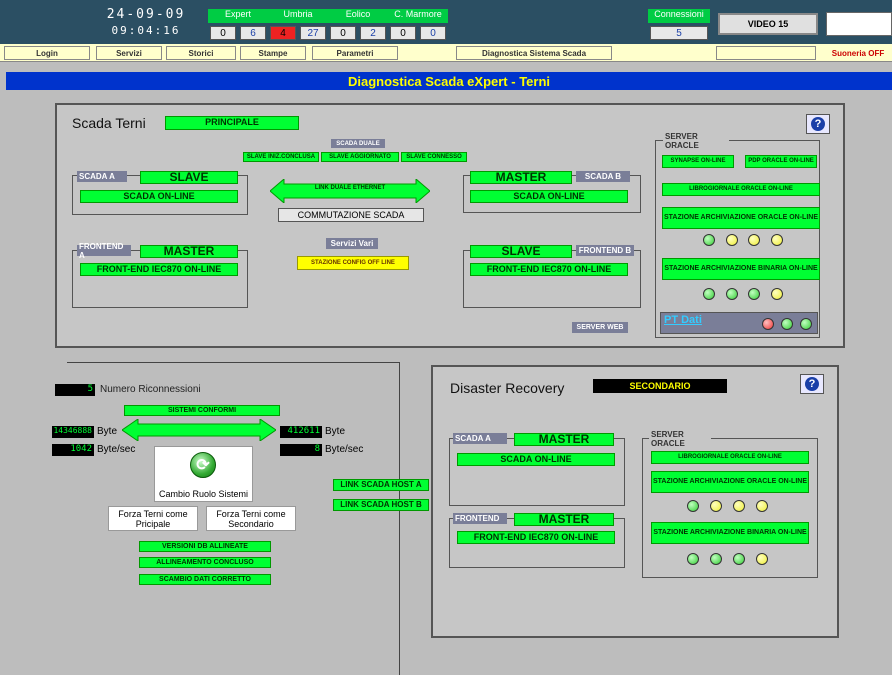  I want to click on group-umbria: Umbria 4 27, so click(298, 25).